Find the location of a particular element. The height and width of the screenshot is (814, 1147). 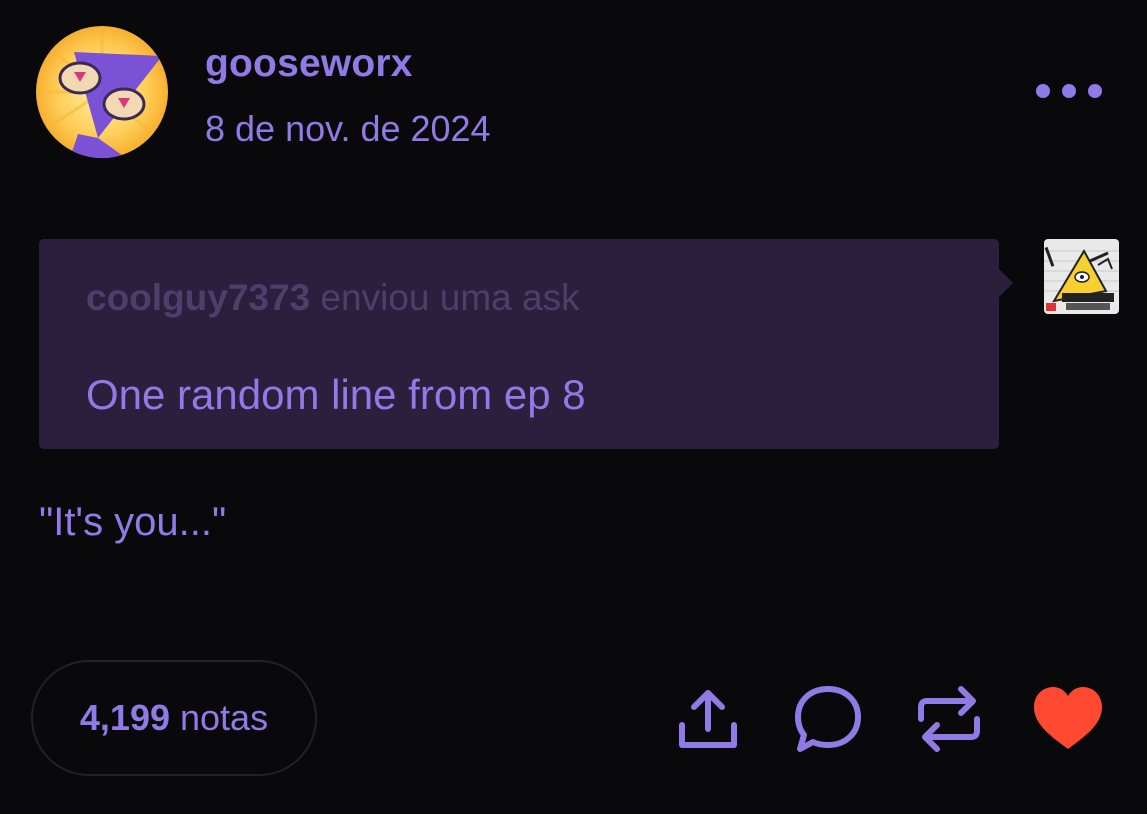

post-username: gooseworx is located at coordinates (309, 64).